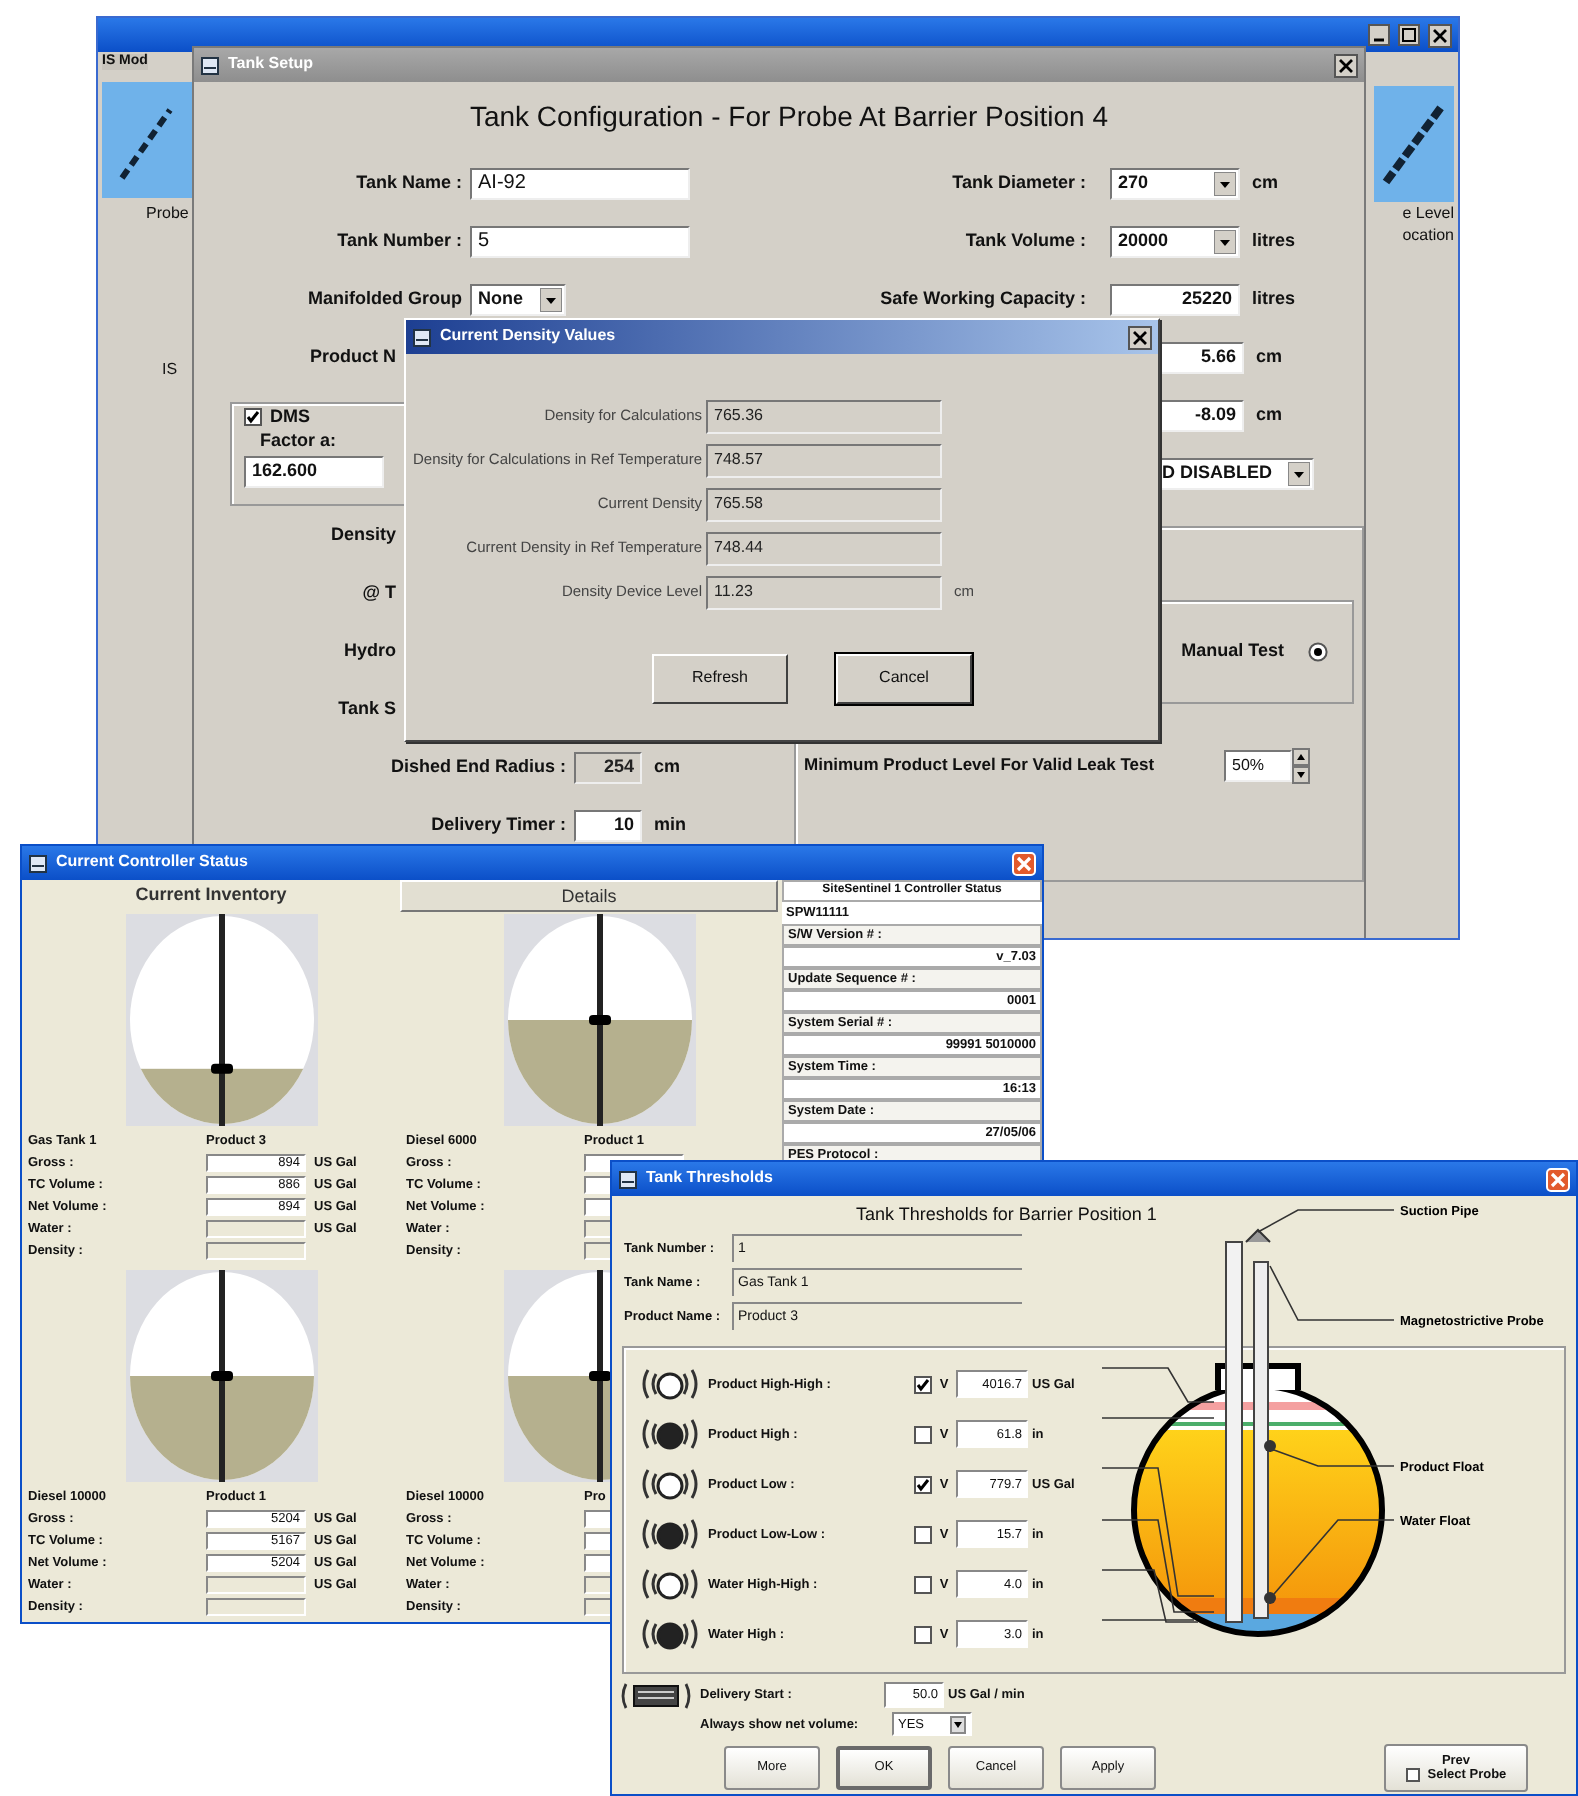 The width and height of the screenshot is (1578, 1796). What do you see at coordinates (824, 548) in the screenshot?
I see `read-only-field: 748.44` at bounding box center [824, 548].